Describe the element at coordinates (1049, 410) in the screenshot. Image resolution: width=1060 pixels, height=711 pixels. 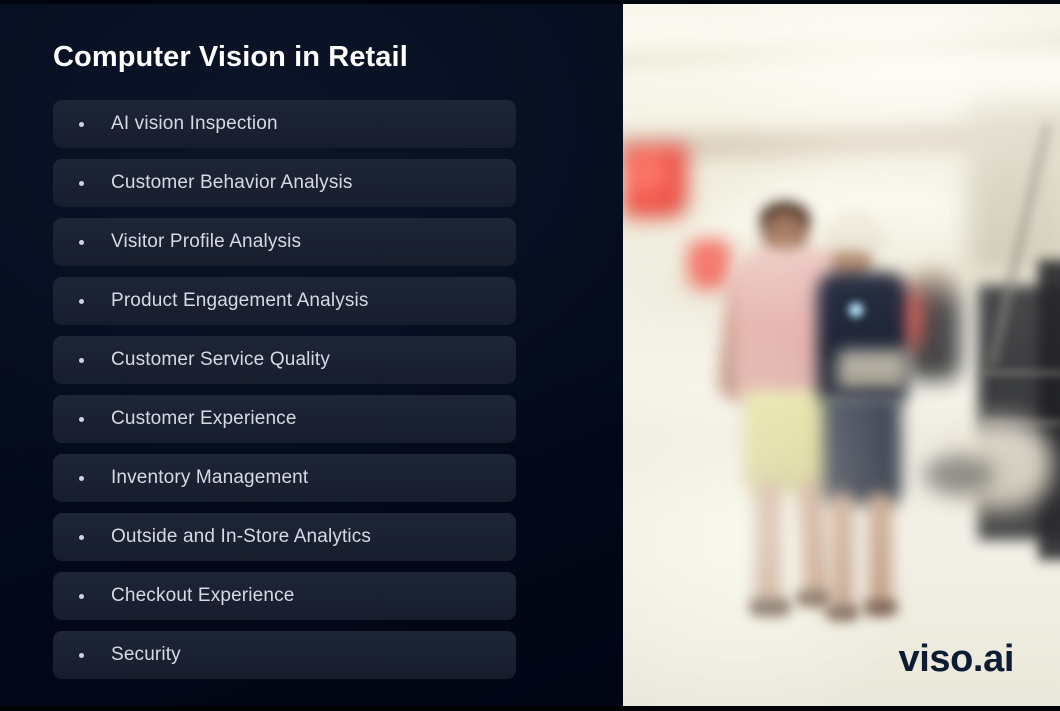
I see `photo-display-rack-far` at that location.